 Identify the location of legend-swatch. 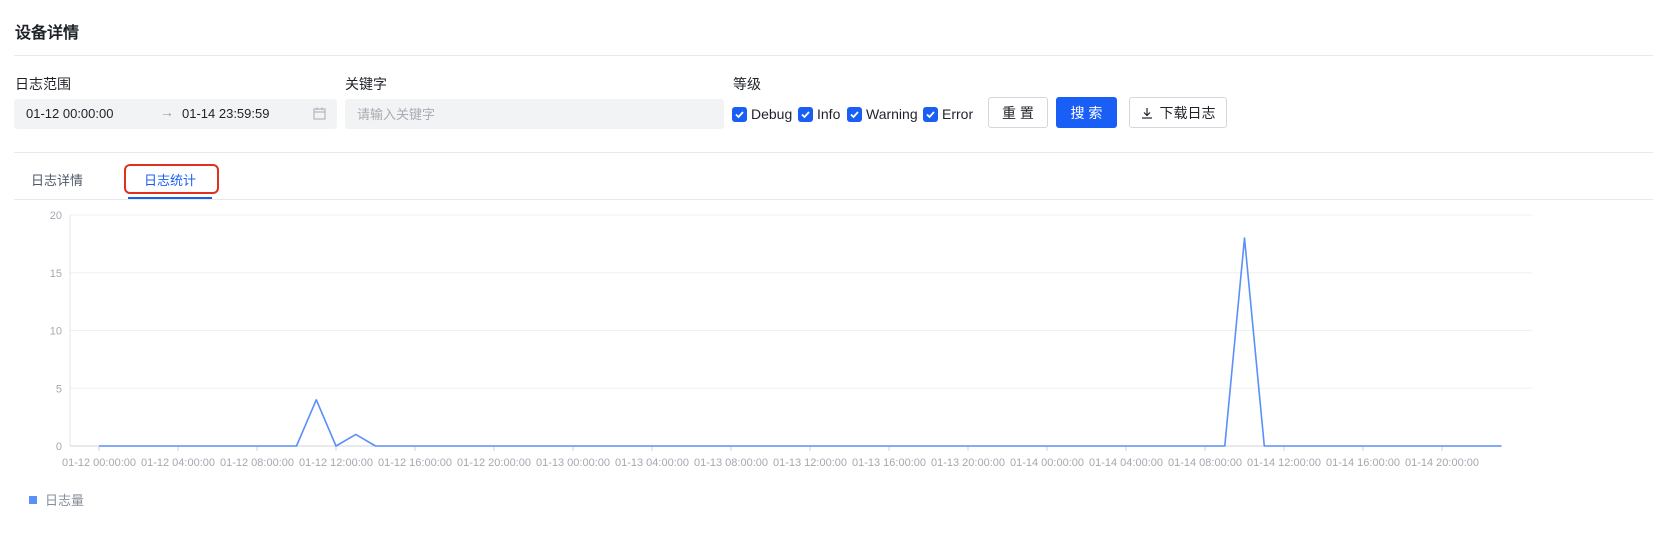
(33, 499).